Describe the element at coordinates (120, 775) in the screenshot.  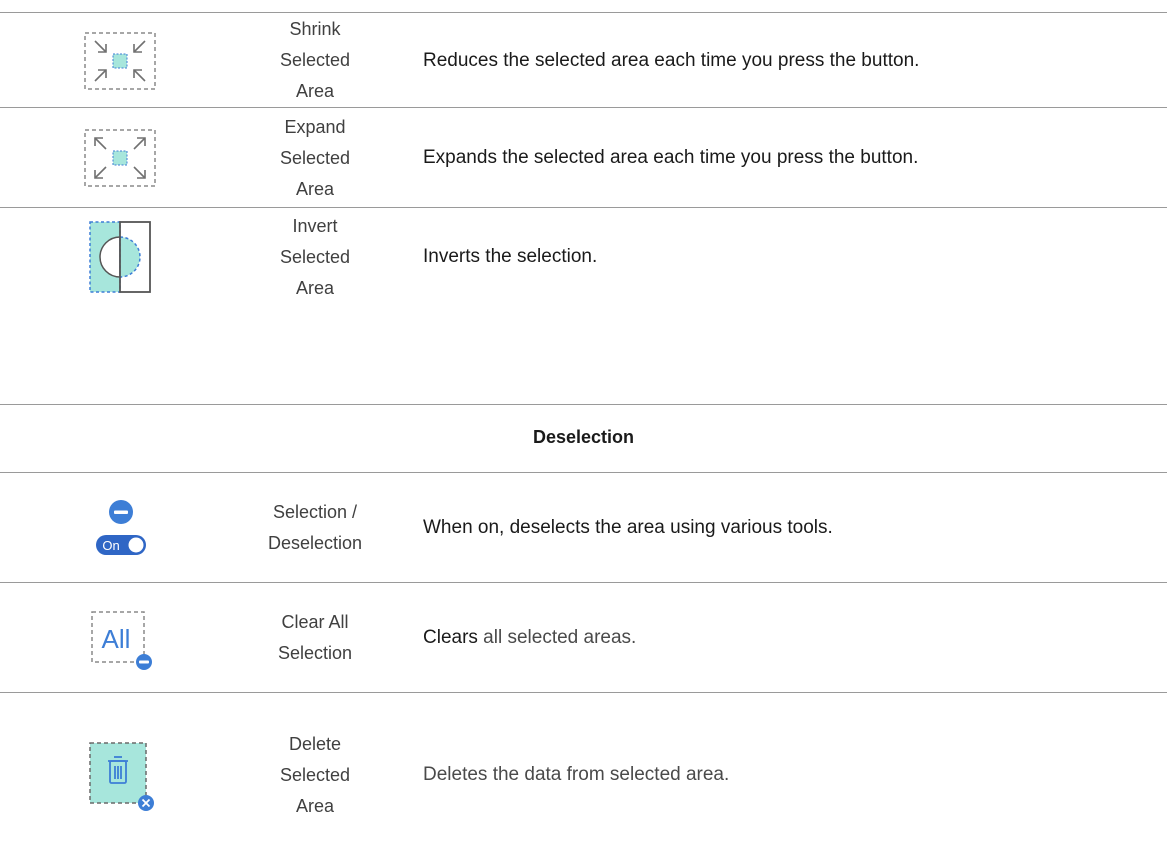
I see `delete-selected-area-icon` at that location.